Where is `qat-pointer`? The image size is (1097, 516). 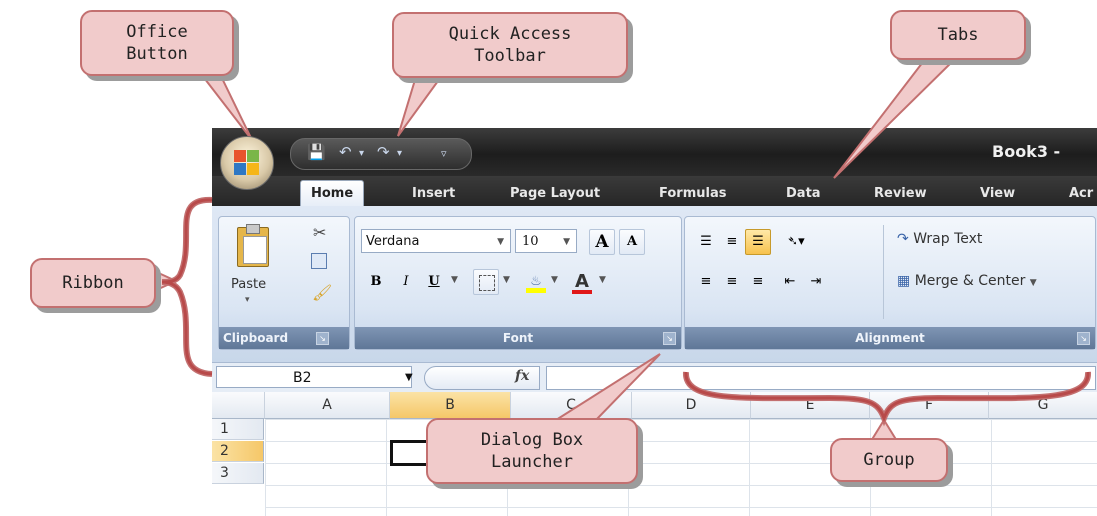 qat-pointer is located at coordinates (422, 103).